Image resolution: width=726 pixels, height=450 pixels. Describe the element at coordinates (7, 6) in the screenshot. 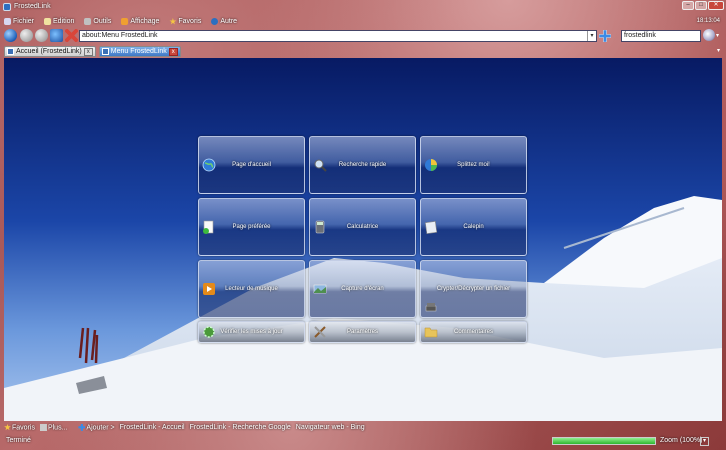

I see `app-icon` at that location.